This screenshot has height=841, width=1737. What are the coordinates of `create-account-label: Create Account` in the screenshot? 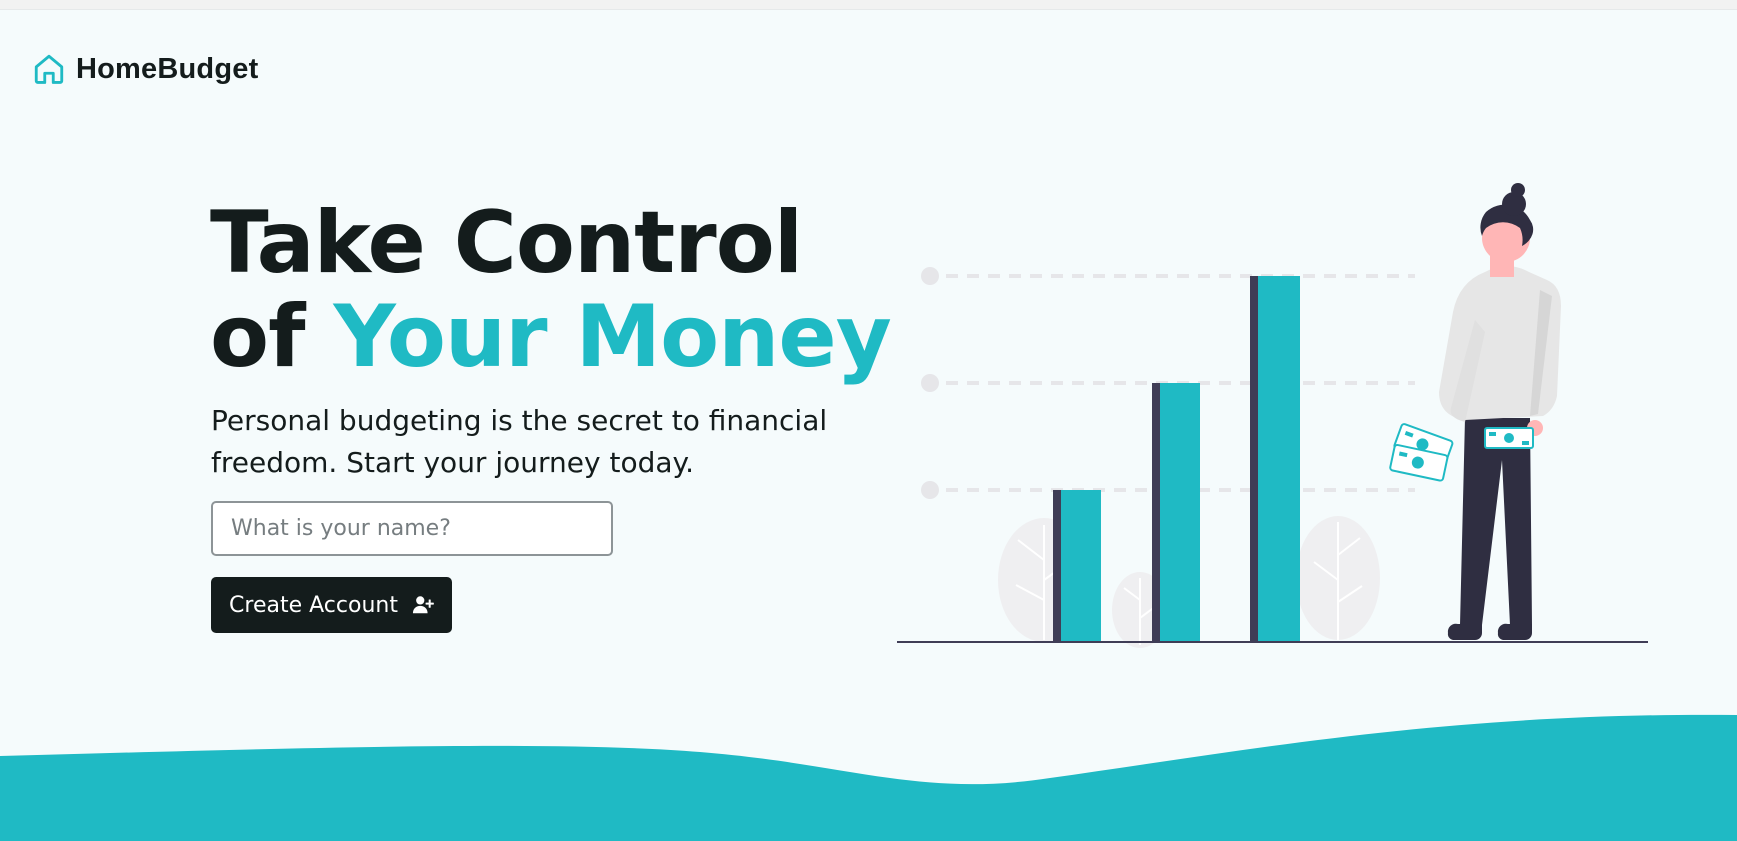 It's located at (313, 605).